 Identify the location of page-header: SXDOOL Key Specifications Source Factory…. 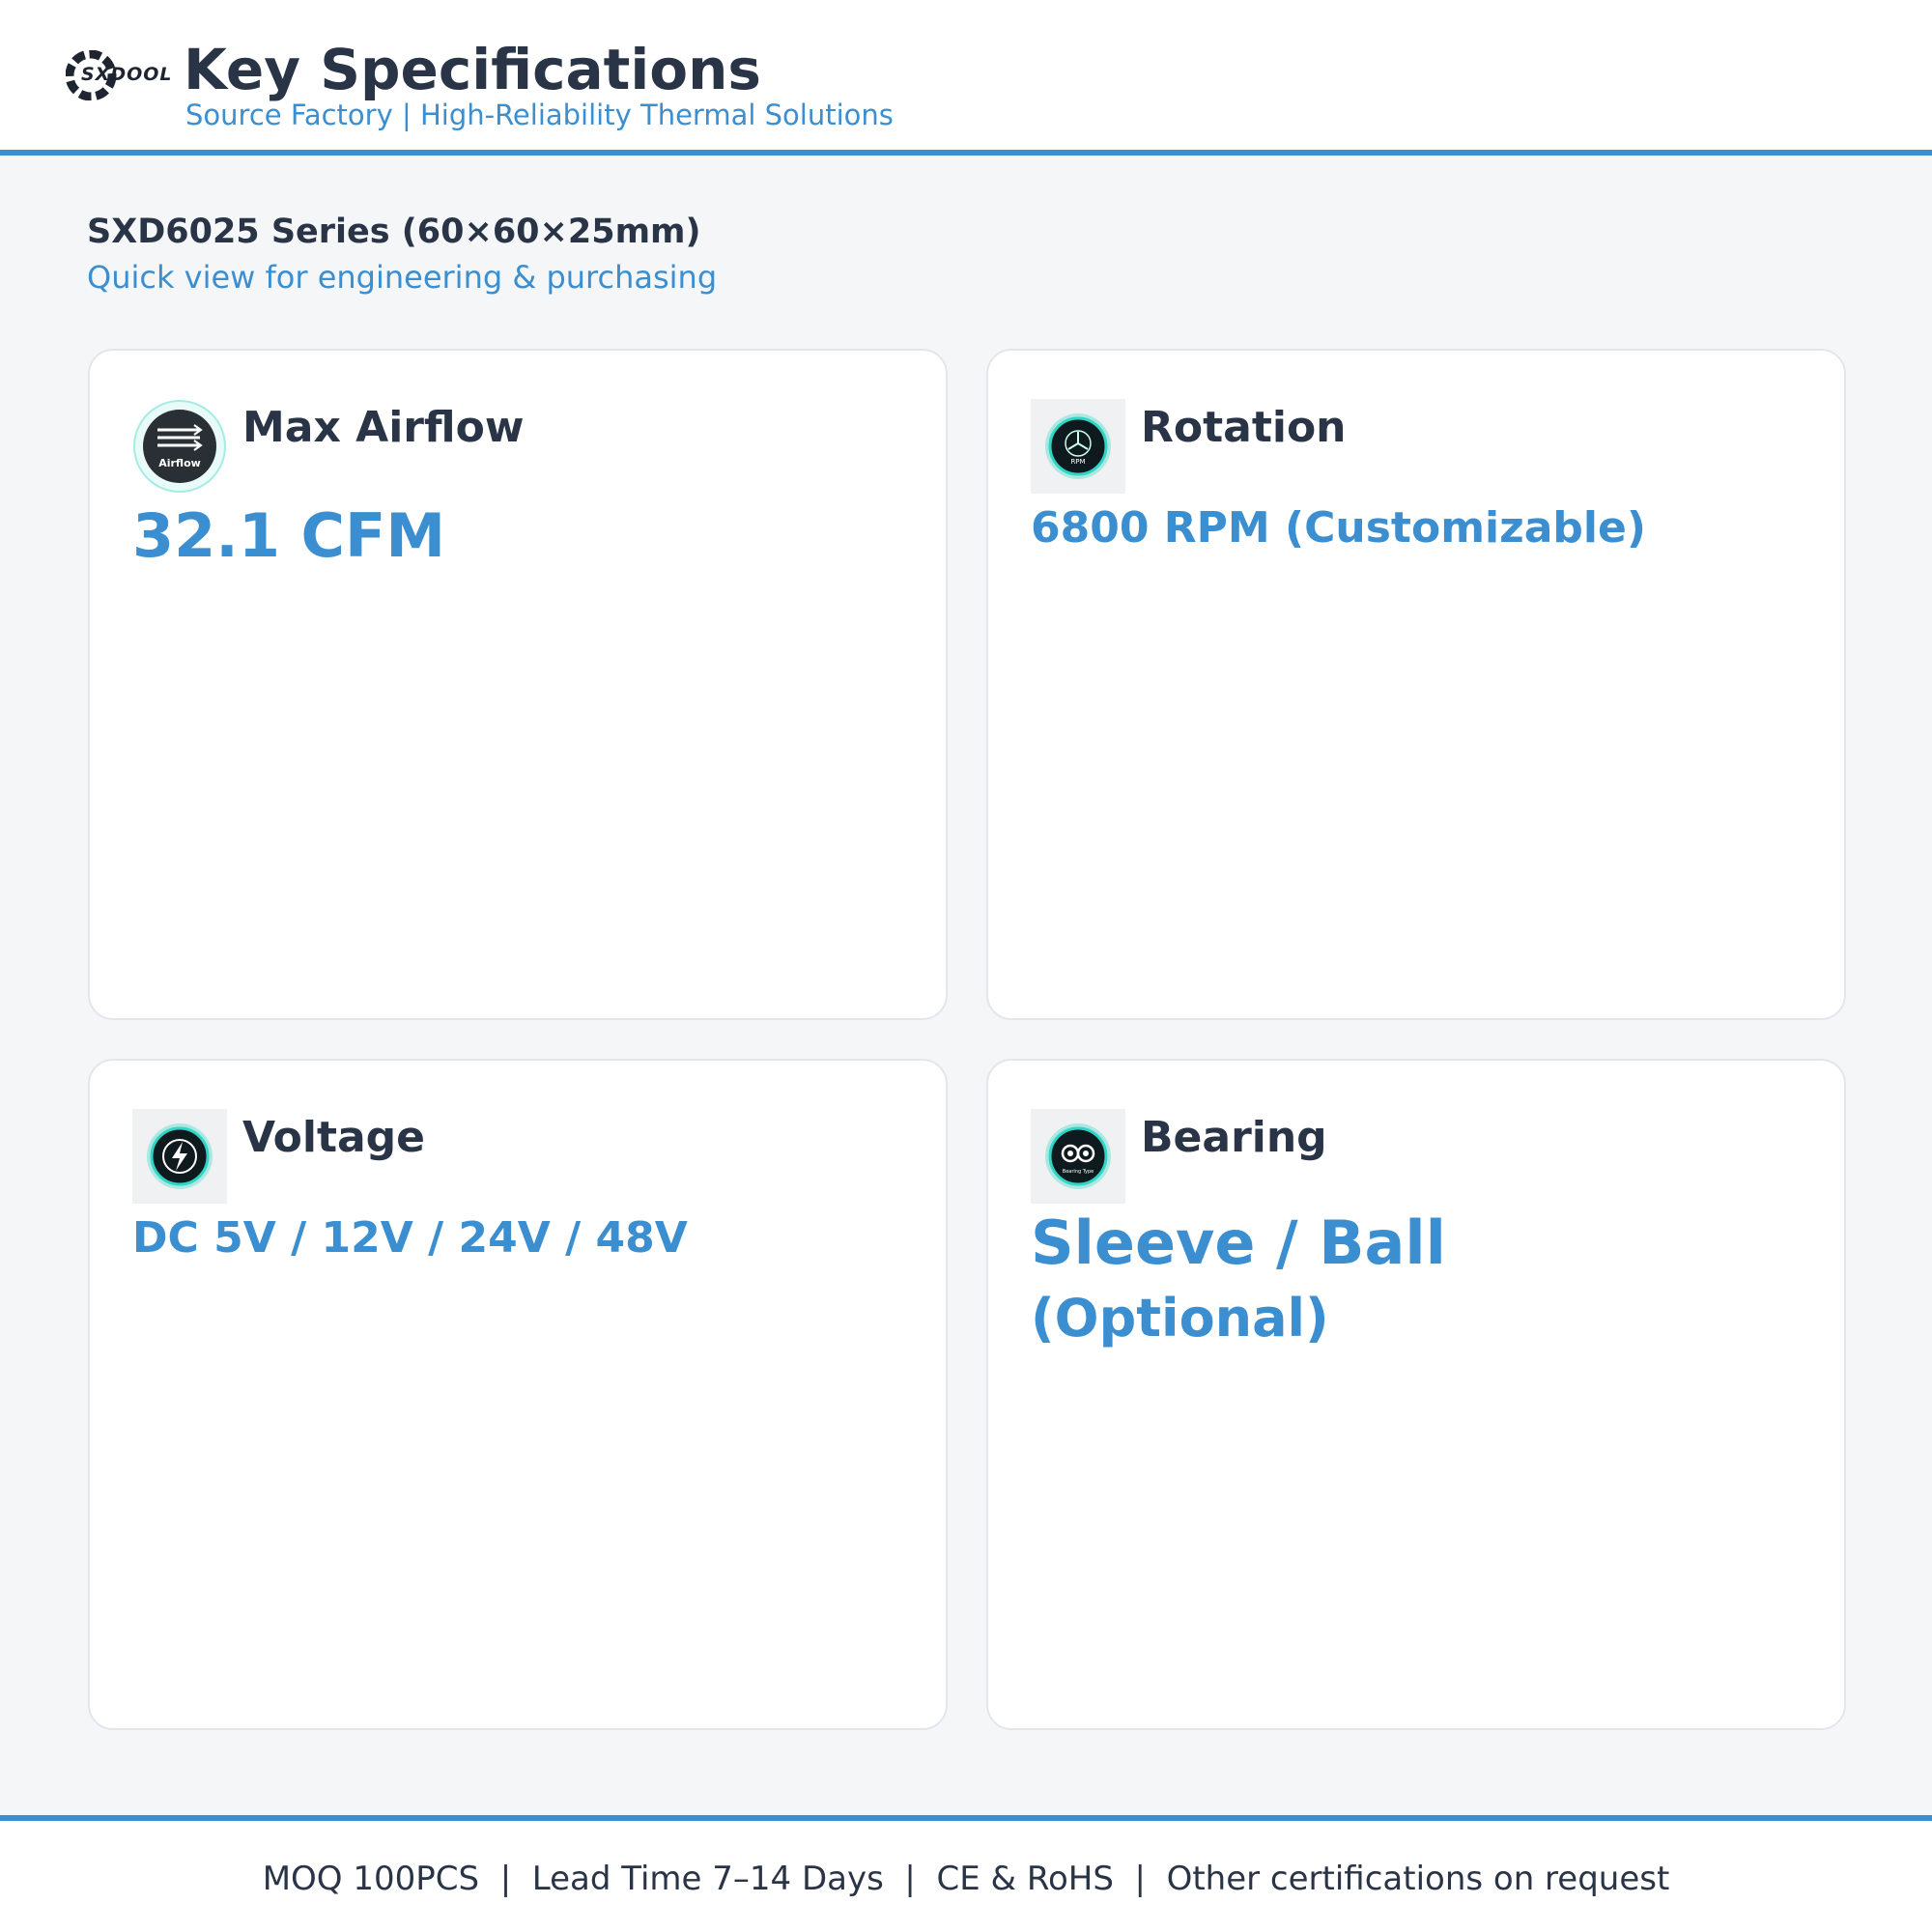
(966, 78).